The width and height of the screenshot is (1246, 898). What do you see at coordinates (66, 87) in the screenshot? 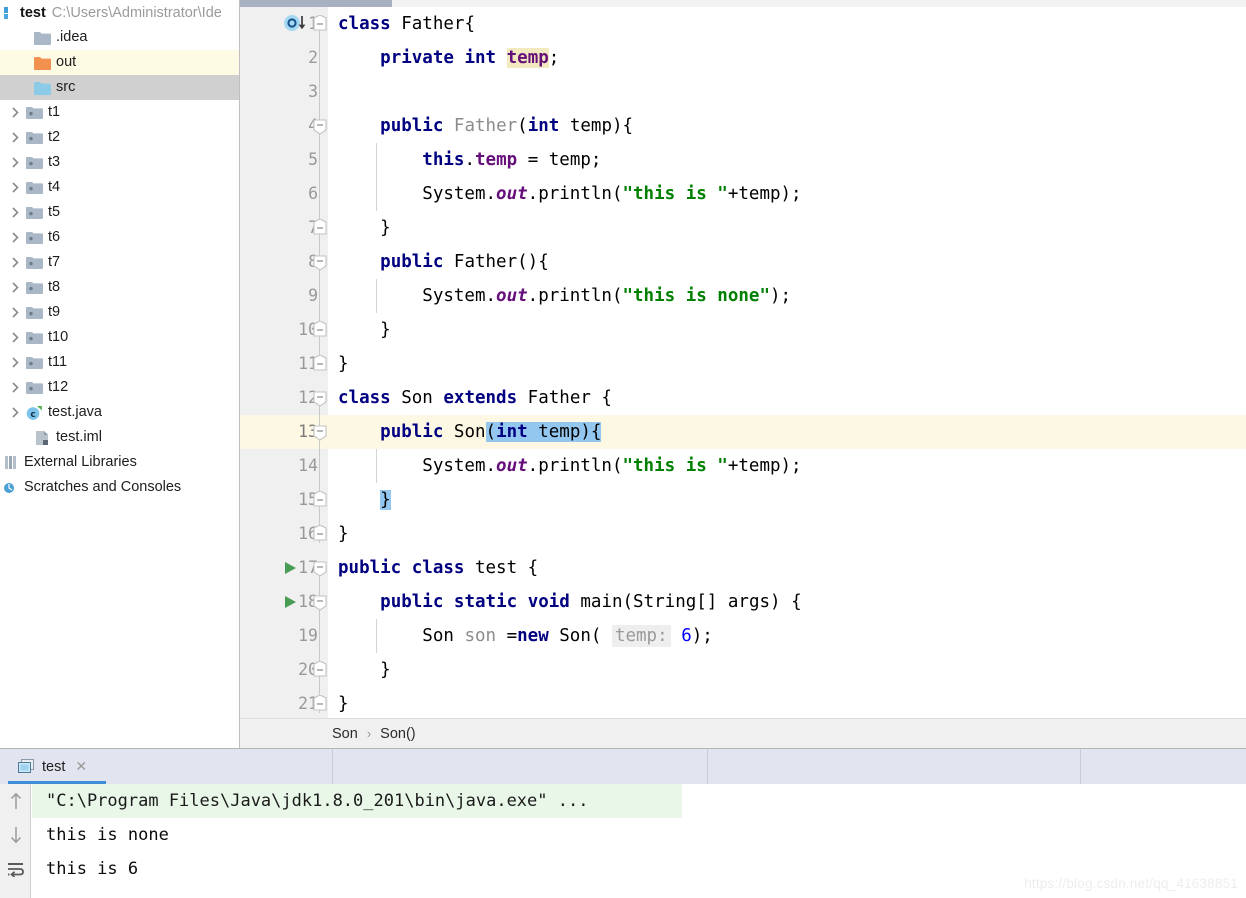
I see `tree-item-label: src` at bounding box center [66, 87].